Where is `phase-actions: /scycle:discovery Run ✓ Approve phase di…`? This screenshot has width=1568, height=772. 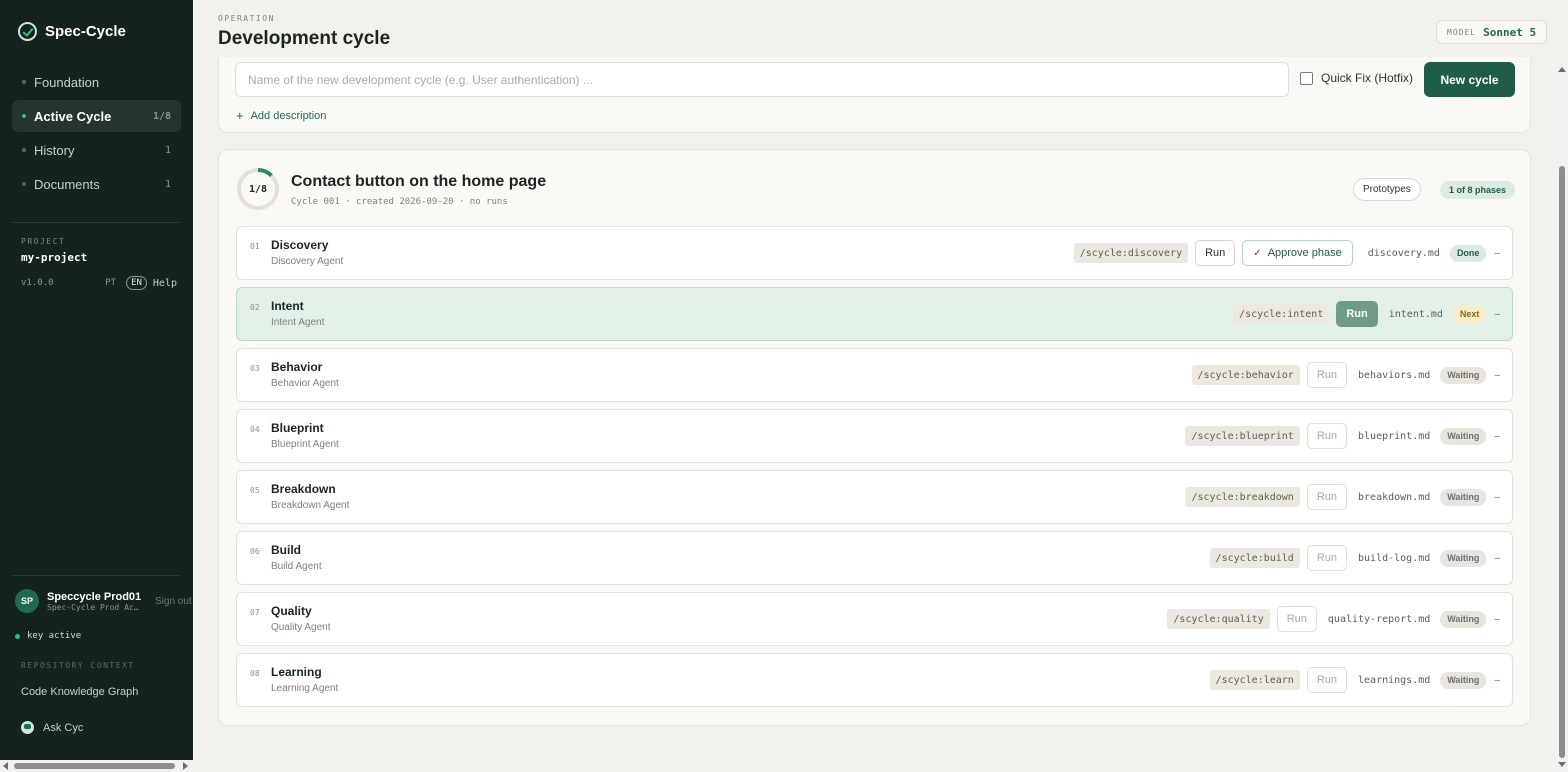 phase-actions: /scycle:discovery Run ✓ Approve phase di… is located at coordinates (1286, 253).